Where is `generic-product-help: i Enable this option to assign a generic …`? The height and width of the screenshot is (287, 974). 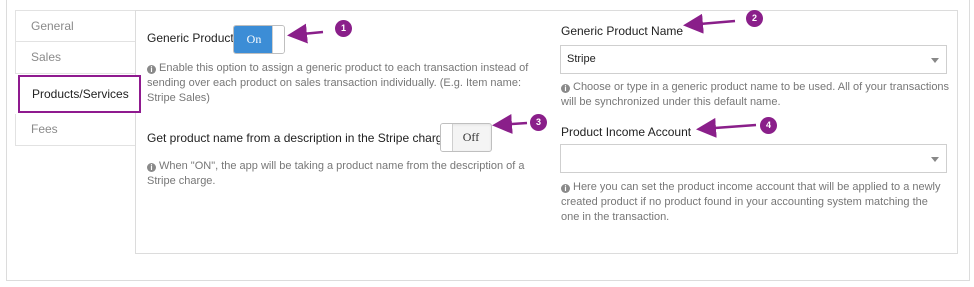 generic-product-help: i Enable this option to assign a generic … is located at coordinates (342, 83).